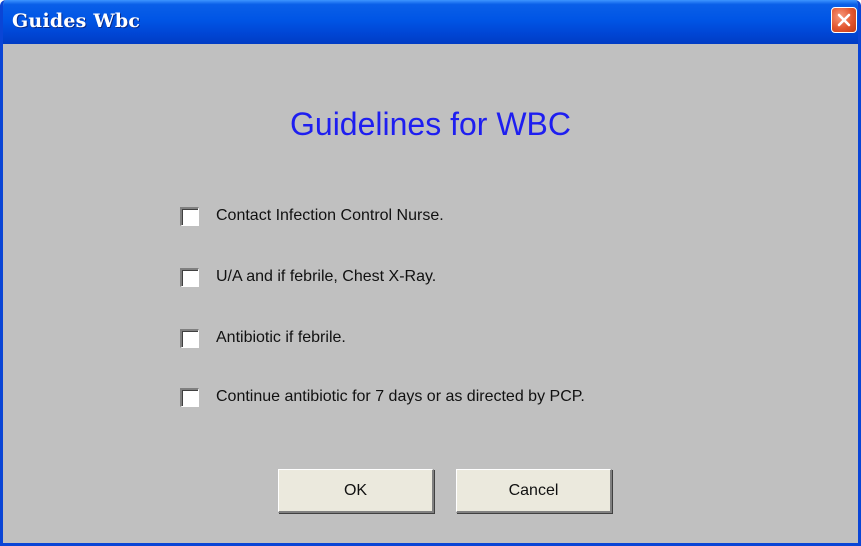 This screenshot has height=546, width=861. What do you see at coordinates (189, 397) in the screenshot?
I see `checkbox-continue-antibiotic` at bounding box center [189, 397].